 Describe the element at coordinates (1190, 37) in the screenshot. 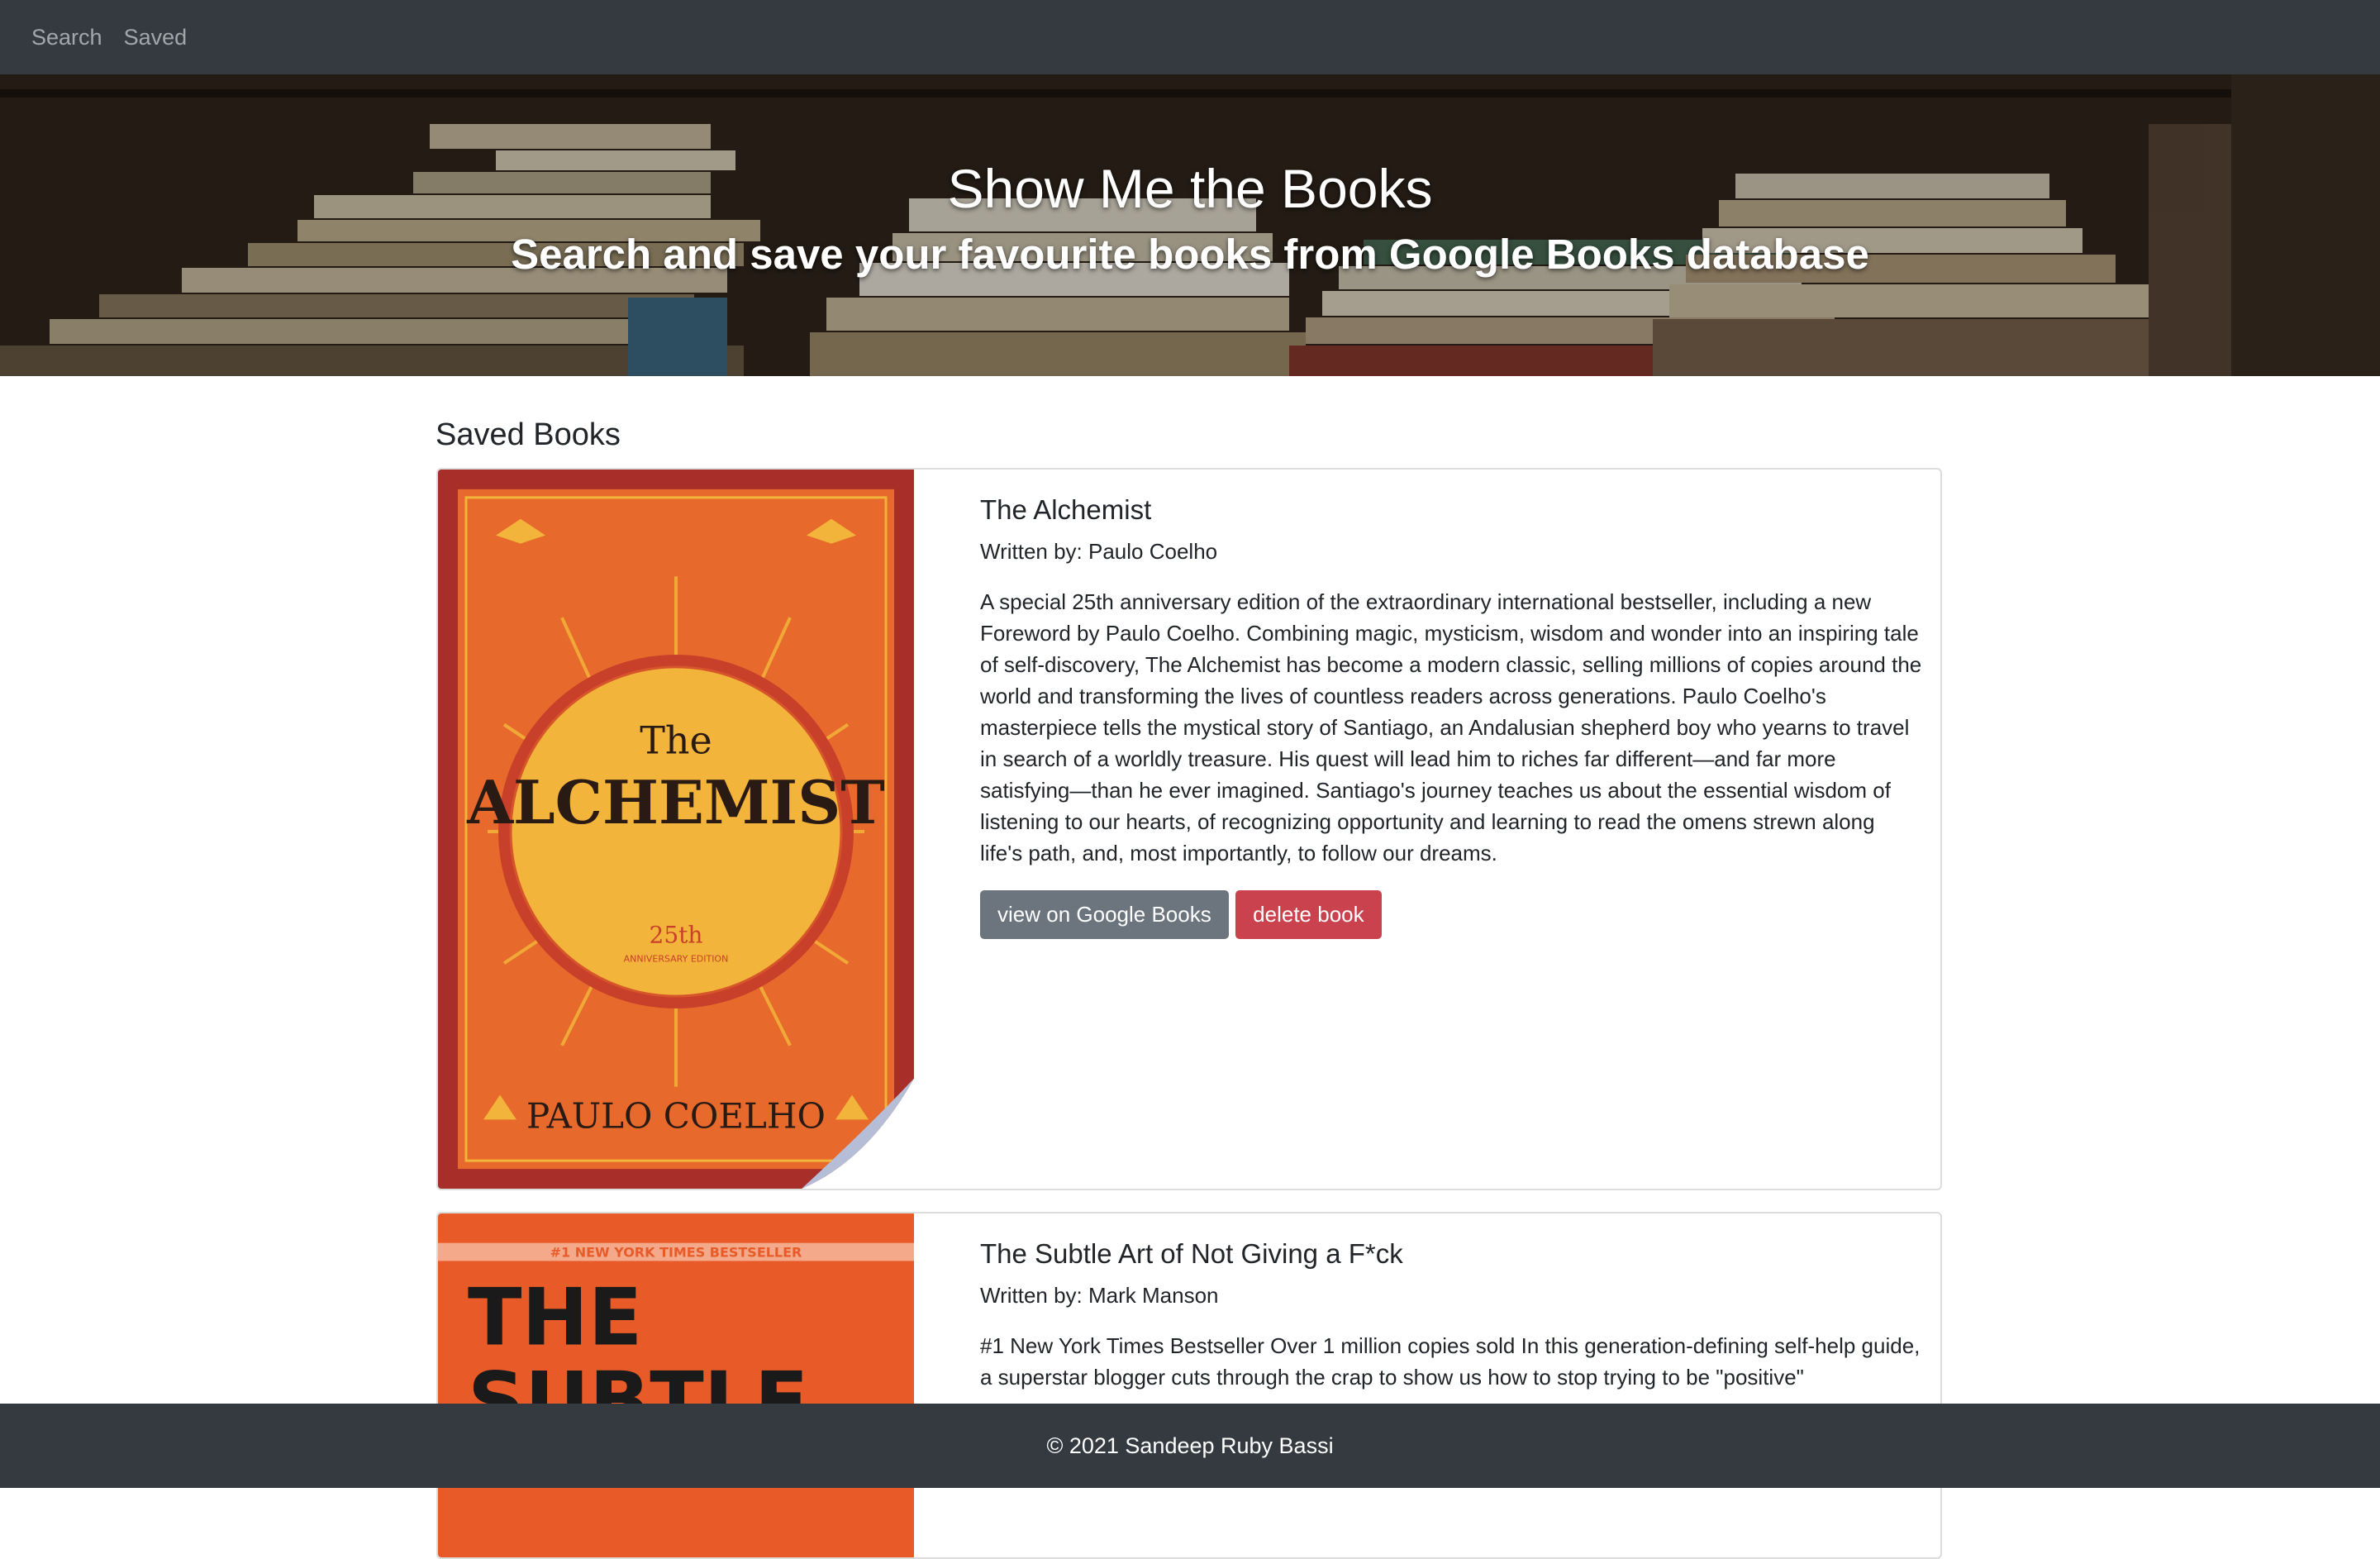

I see `top-navbar: Search Saved` at that location.